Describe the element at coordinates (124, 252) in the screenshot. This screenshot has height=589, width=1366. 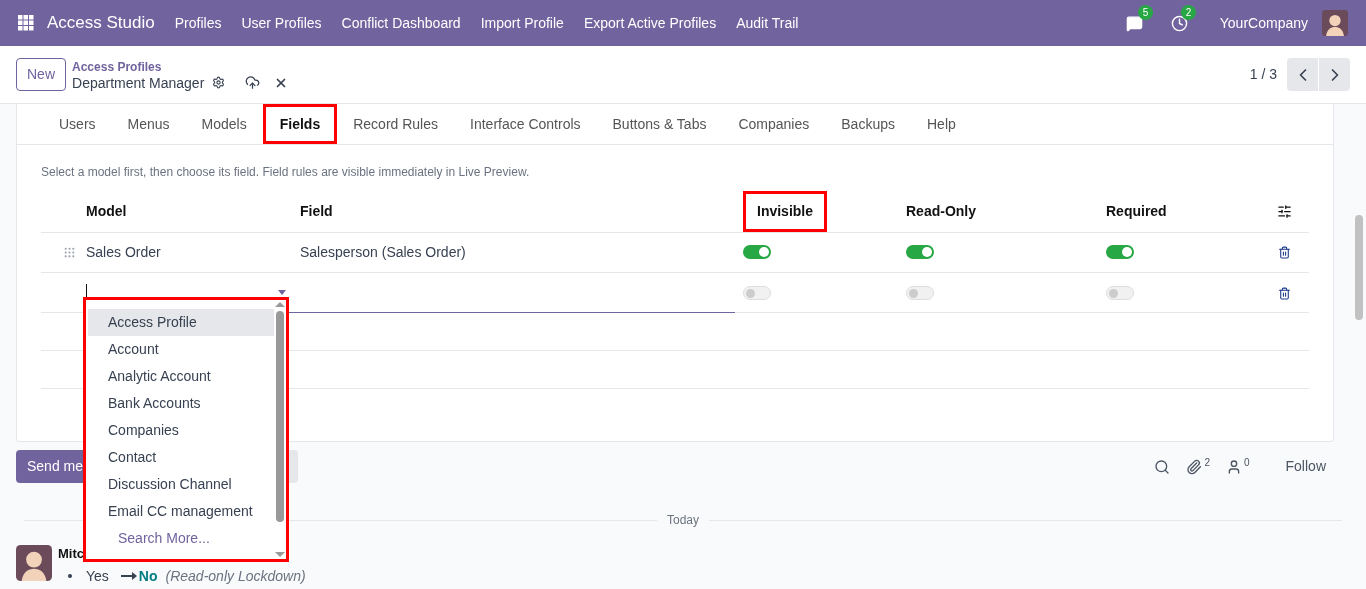
I see `table-cell-text: Sales Order` at that location.